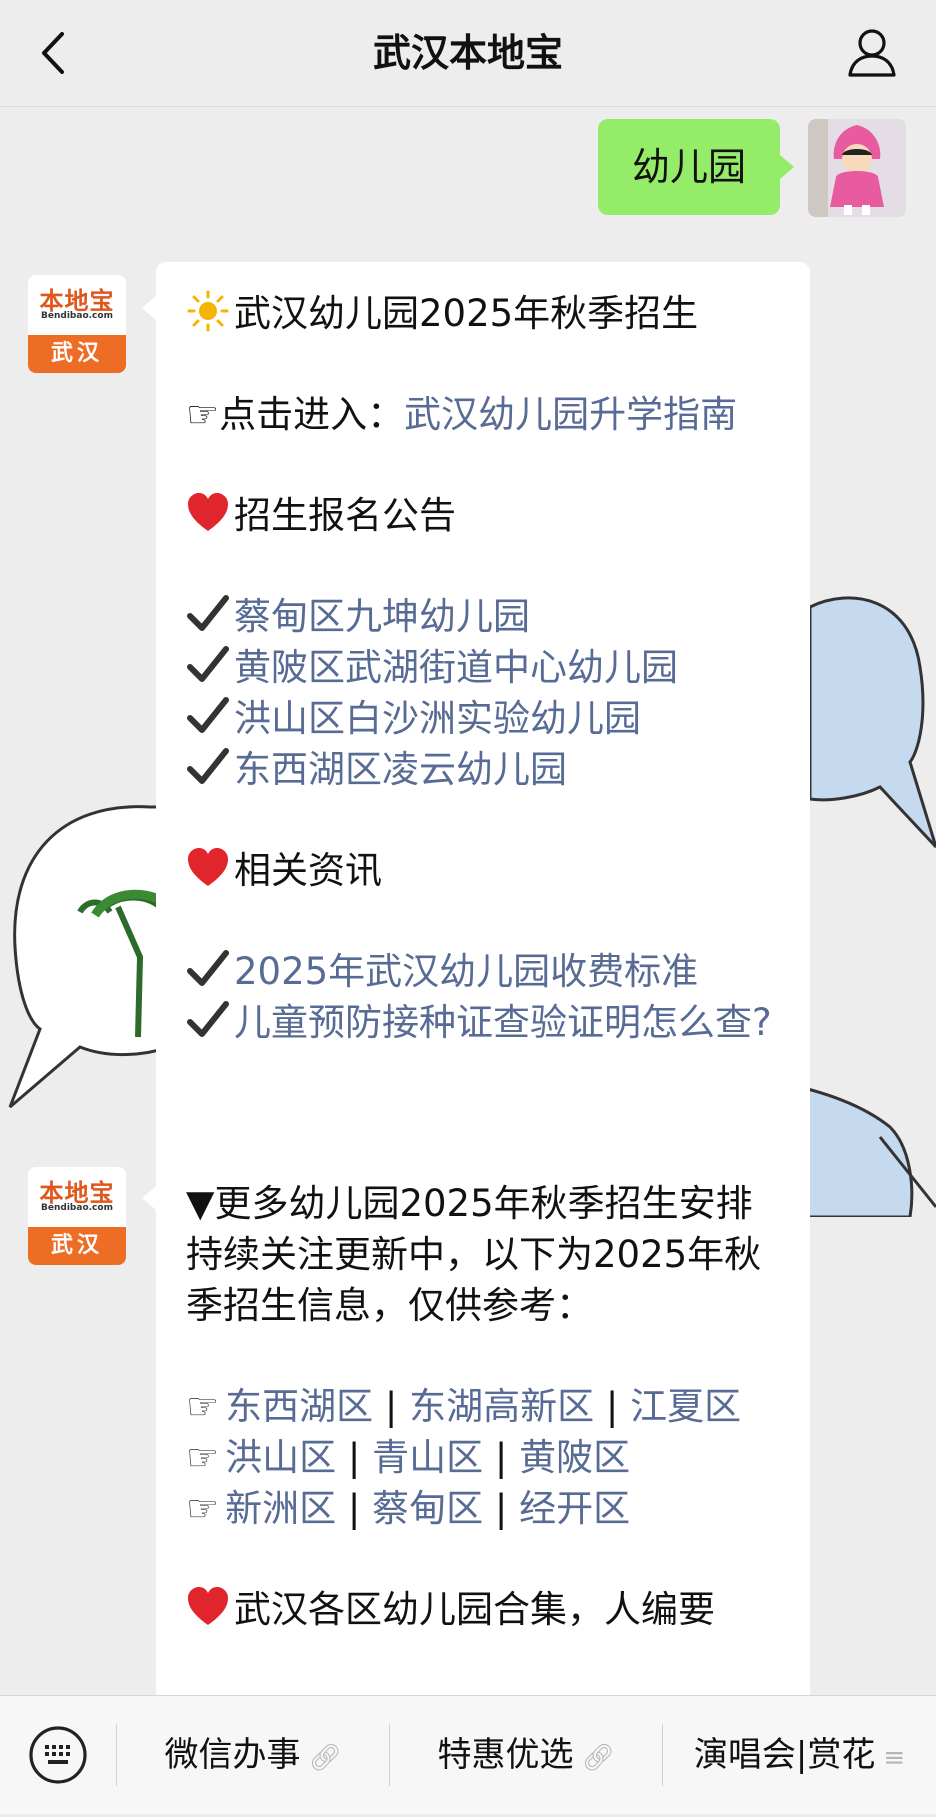 The image size is (936, 1817). Describe the element at coordinates (483, 1022) in the screenshot. I see `news-link-item: 儿童预防接种证查验证明怎么查?` at that location.